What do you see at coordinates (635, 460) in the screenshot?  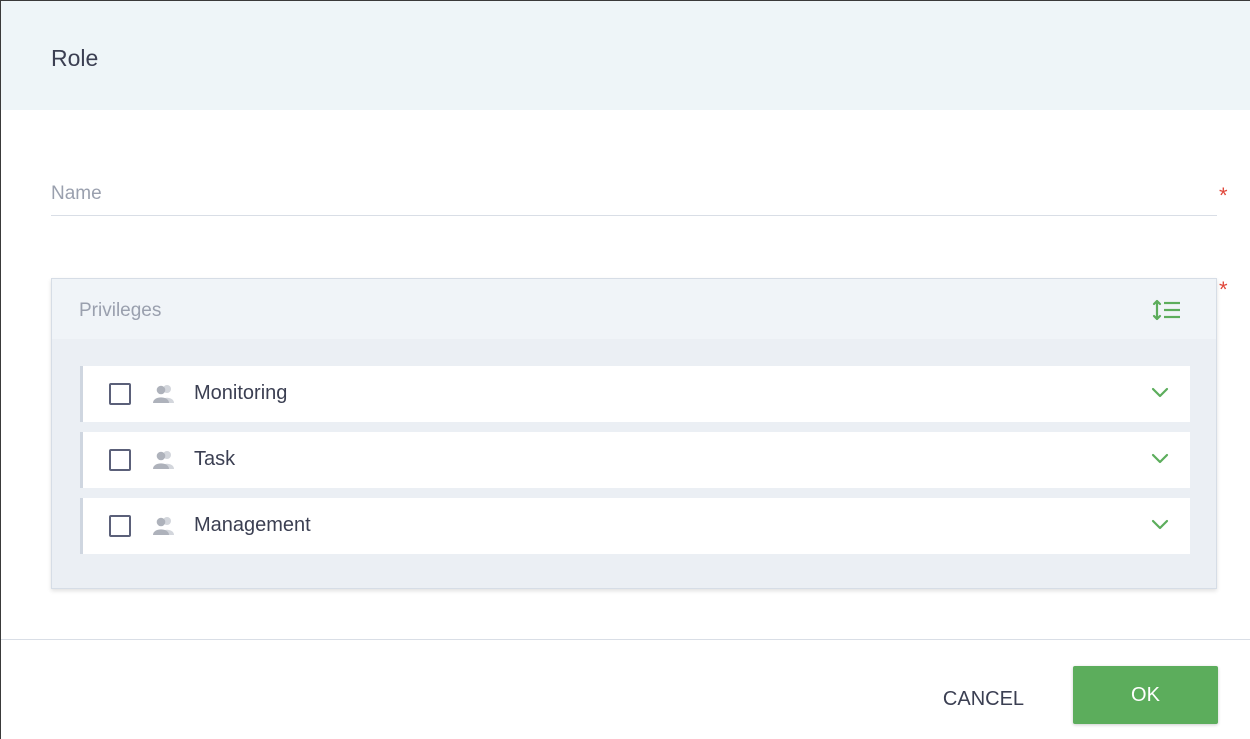 I see `privilege-row-task: Task` at bounding box center [635, 460].